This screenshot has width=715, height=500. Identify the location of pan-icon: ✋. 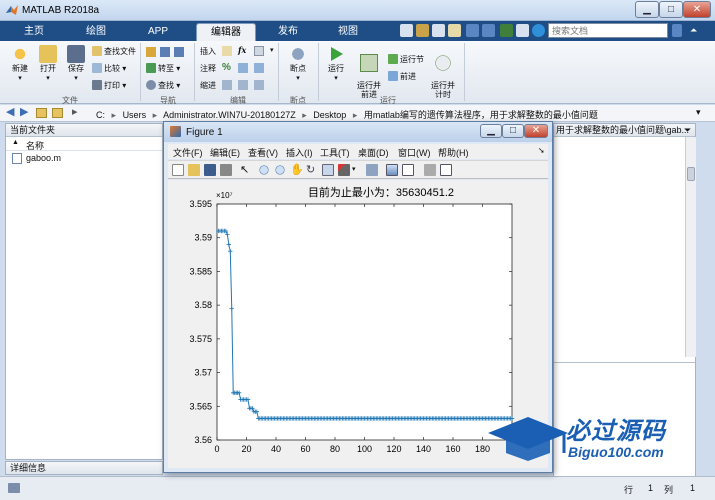
(297, 170).